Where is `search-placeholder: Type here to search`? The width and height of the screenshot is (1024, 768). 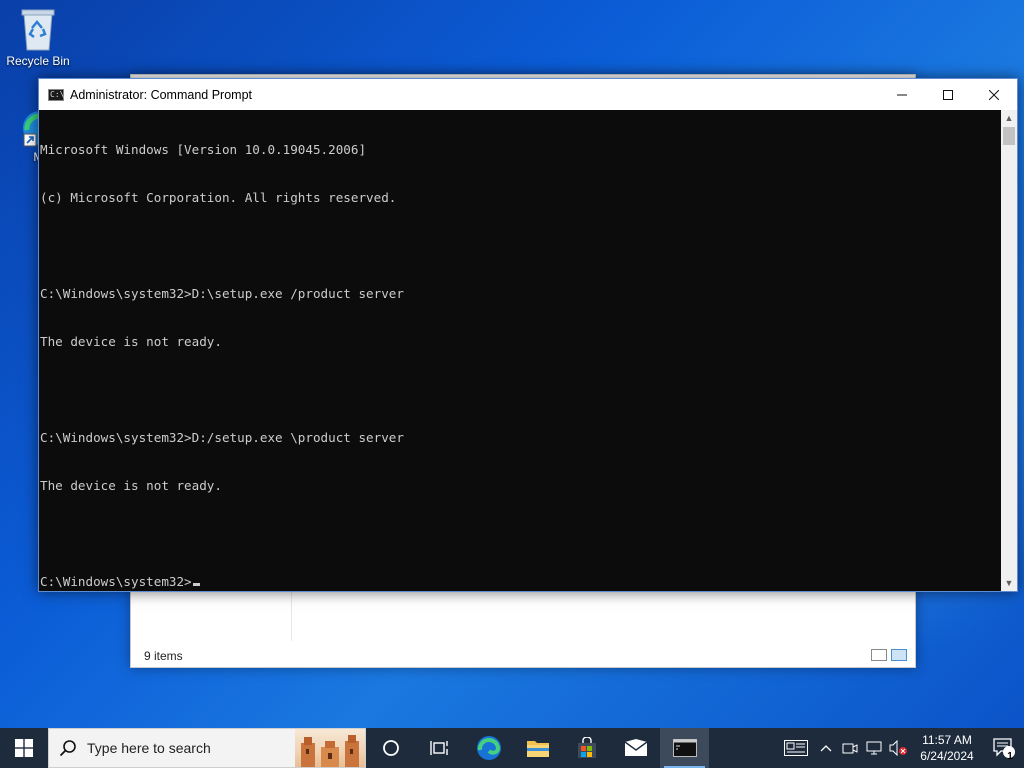 search-placeholder: Type here to search is located at coordinates (149, 748).